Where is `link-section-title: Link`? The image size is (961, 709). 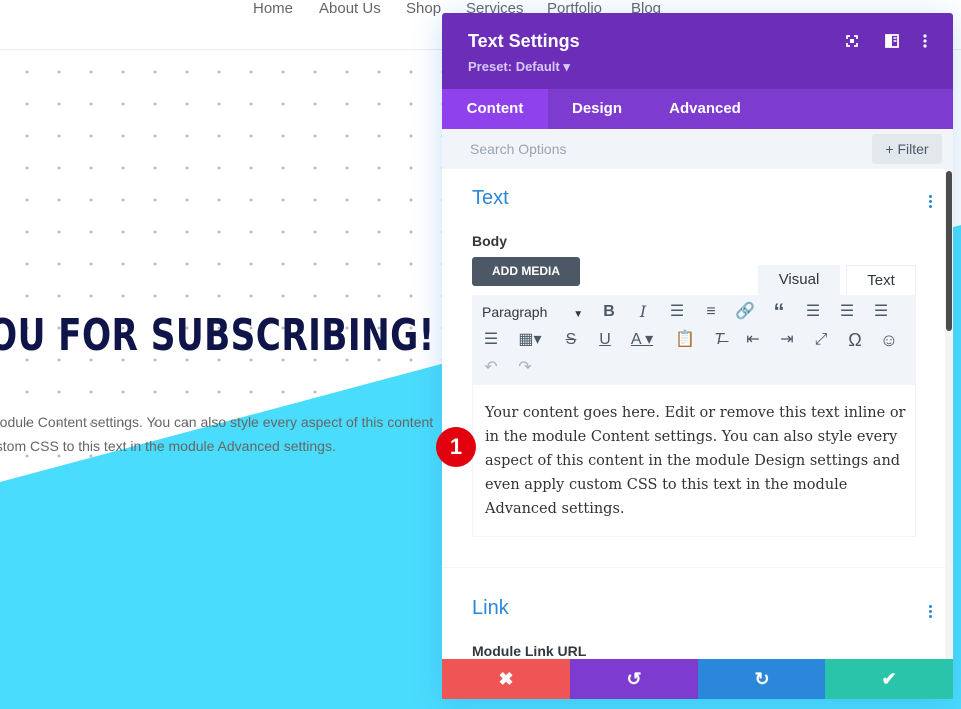 link-section-title: Link is located at coordinates (490, 608).